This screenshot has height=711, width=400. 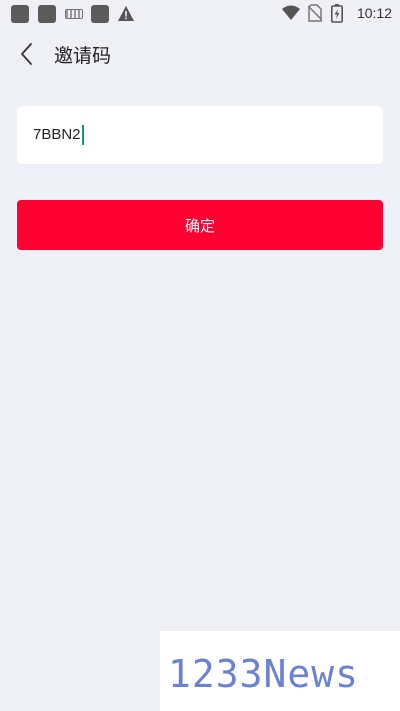 What do you see at coordinates (374, 13) in the screenshot?
I see `status-time: 10:12` at bounding box center [374, 13].